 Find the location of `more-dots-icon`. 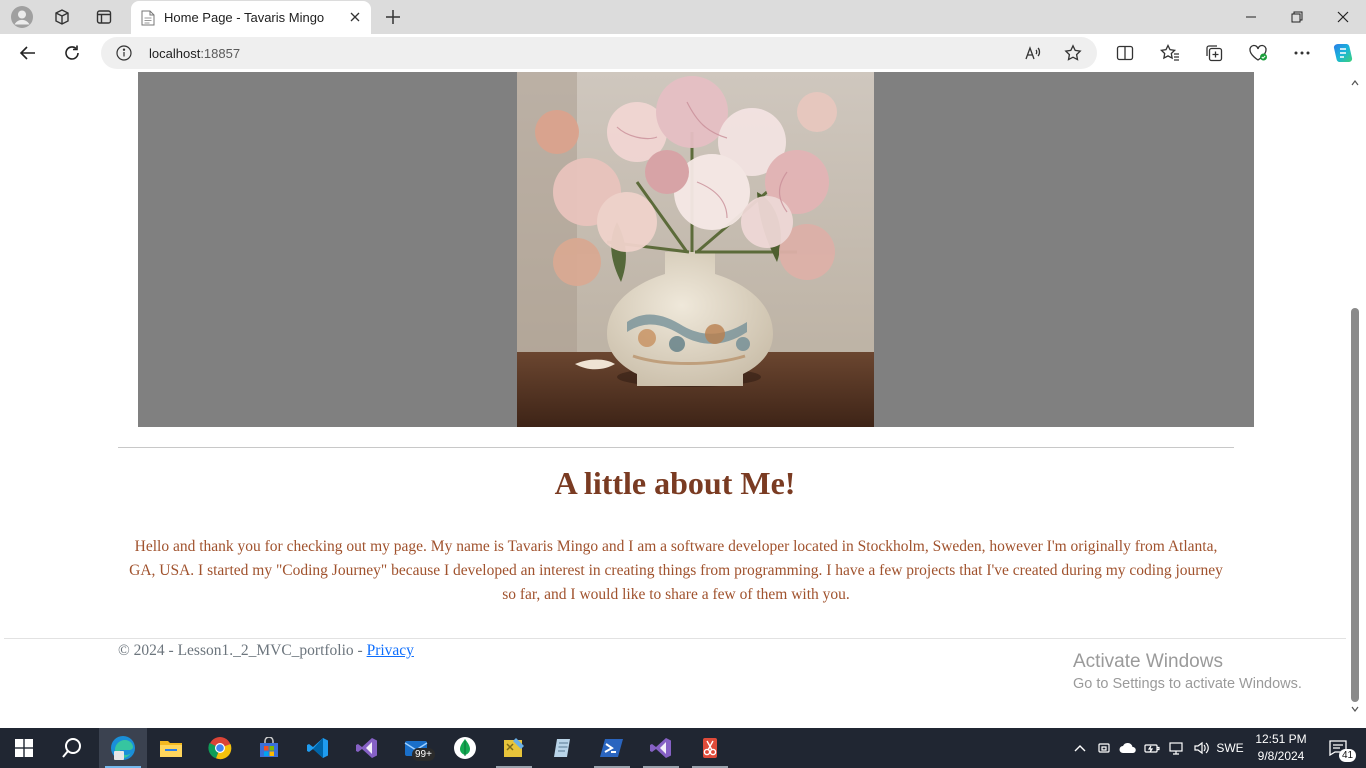

more-dots-icon is located at coordinates (1302, 53).